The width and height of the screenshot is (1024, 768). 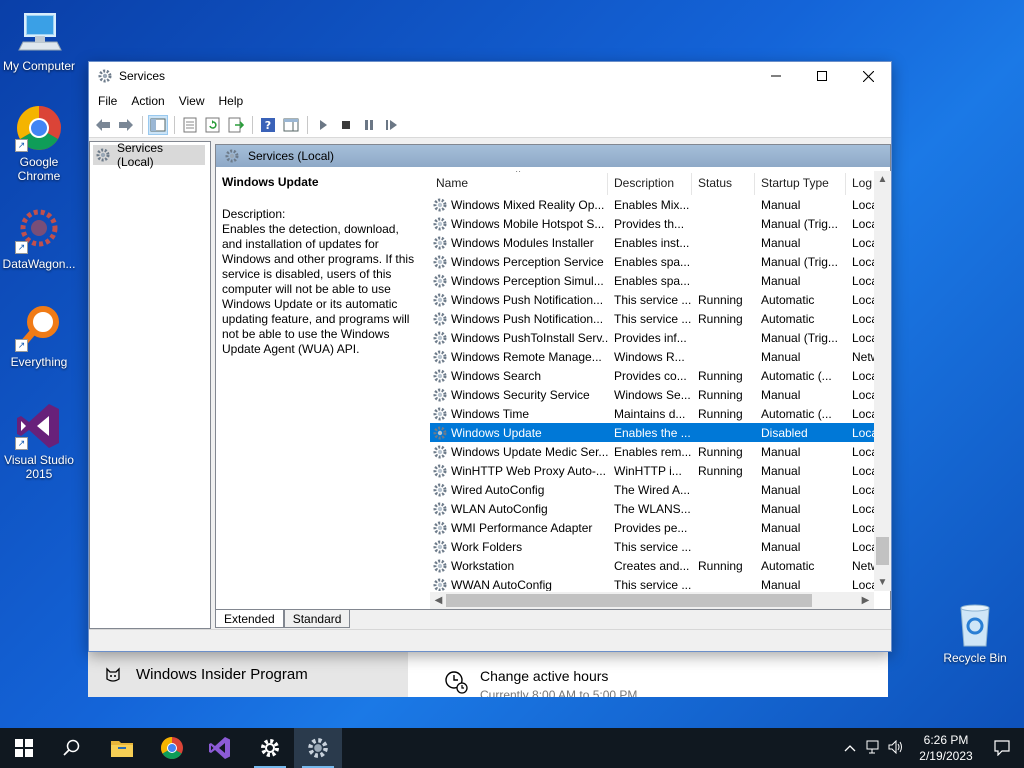 I want to click on desktop-icon-recycle-bin: Recycle Bin, so click(x=975, y=632).